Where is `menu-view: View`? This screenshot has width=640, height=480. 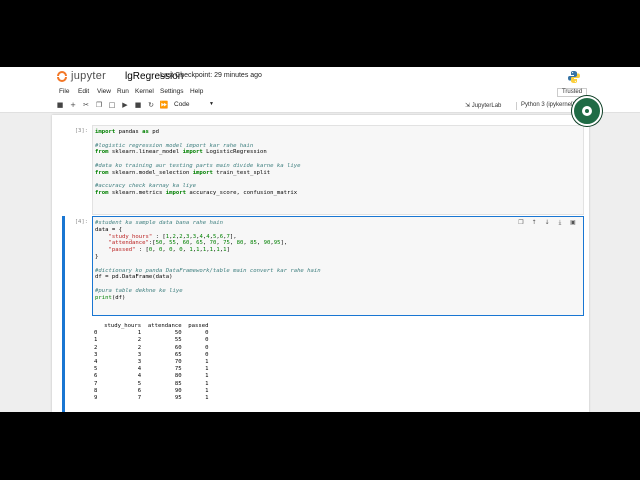 menu-view: View is located at coordinates (104, 91).